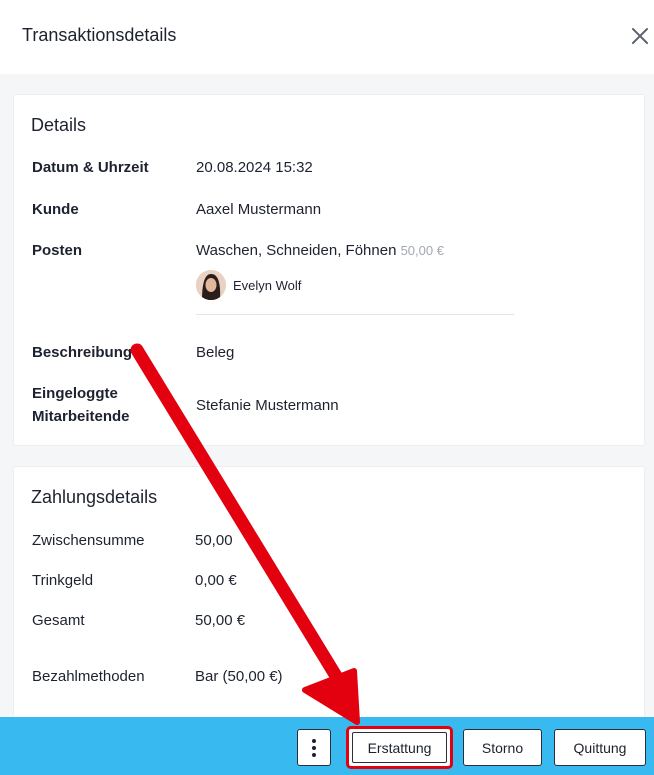 The image size is (654, 775). Describe the element at coordinates (55, 209) in the screenshot. I see `customer-label: Kunde` at that location.